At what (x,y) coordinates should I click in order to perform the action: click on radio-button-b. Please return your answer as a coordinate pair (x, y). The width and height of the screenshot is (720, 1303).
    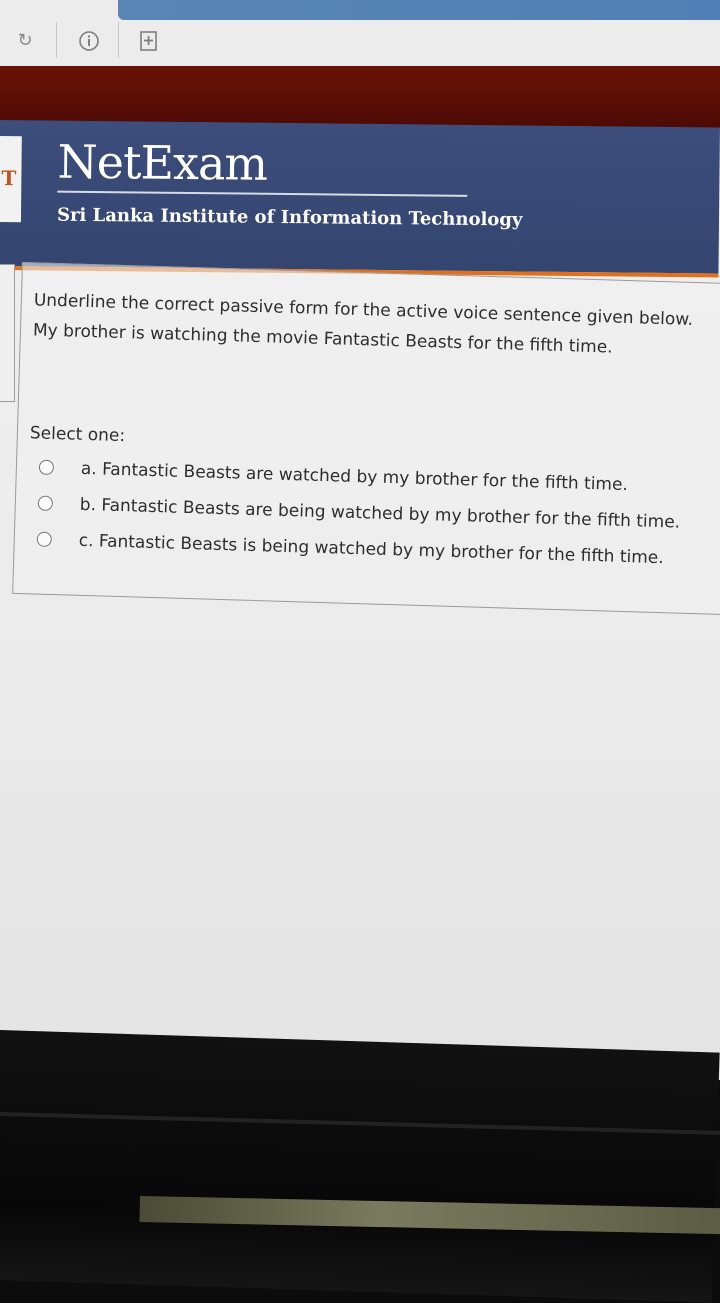
    Looking at the image, I should click on (45, 503).